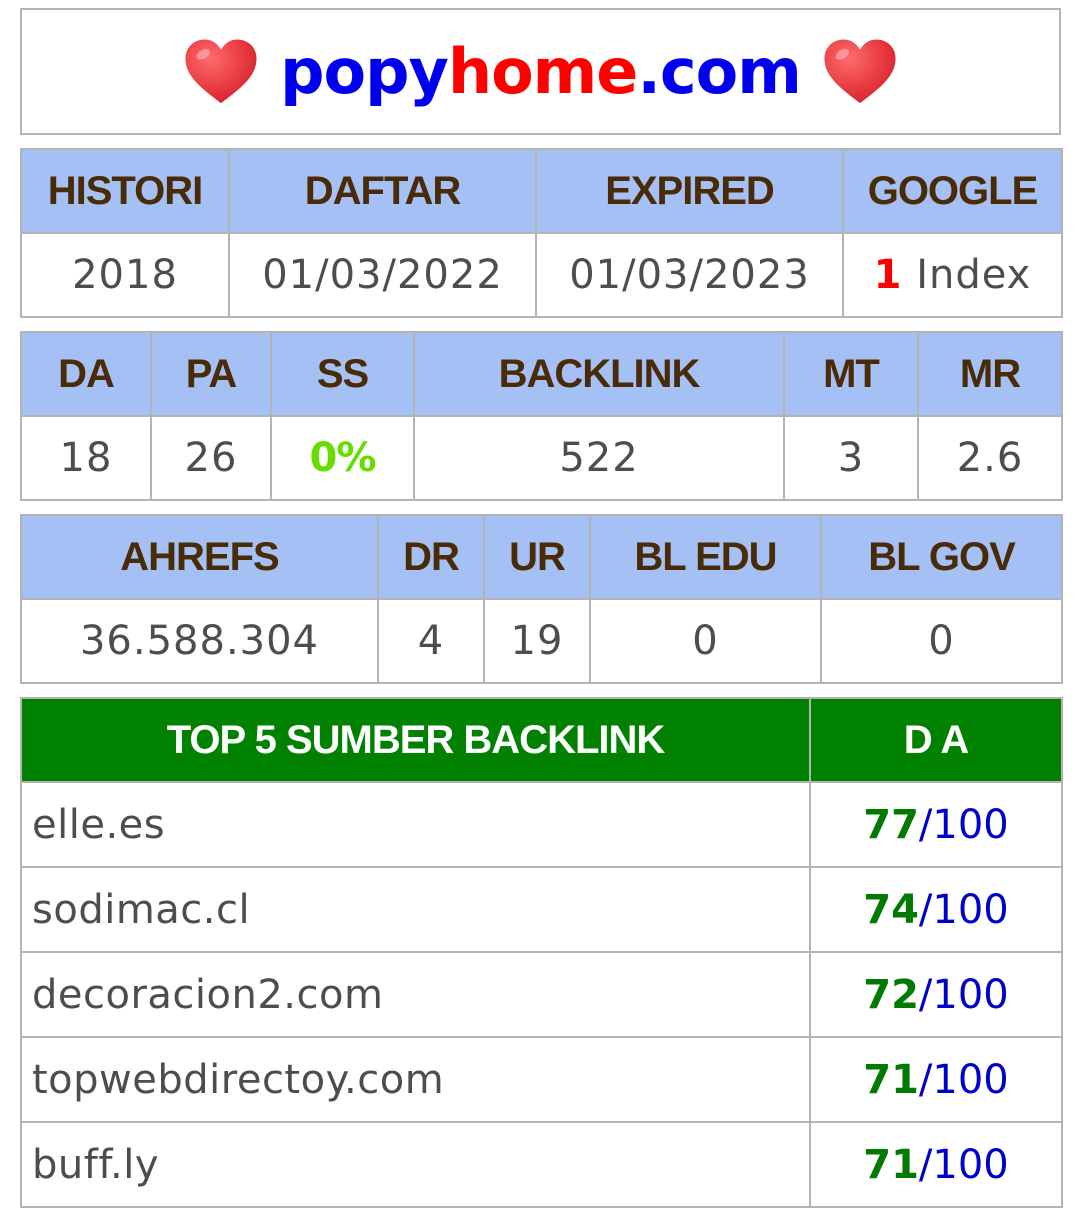 This screenshot has height=1220, width=1075. What do you see at coordinates (125, 191) in the screenshot?
I see `header-histori: HISTORI` at bounding box center [125, 191].